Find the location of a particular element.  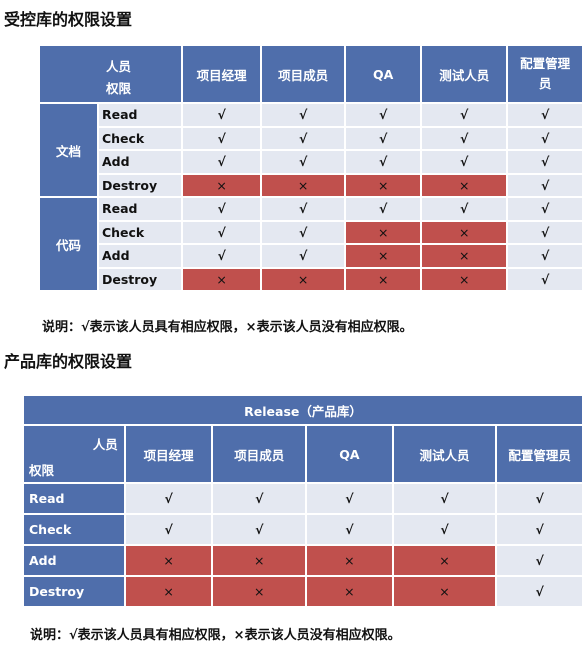

group-label: 文档 is located at coordinates (68, 150).